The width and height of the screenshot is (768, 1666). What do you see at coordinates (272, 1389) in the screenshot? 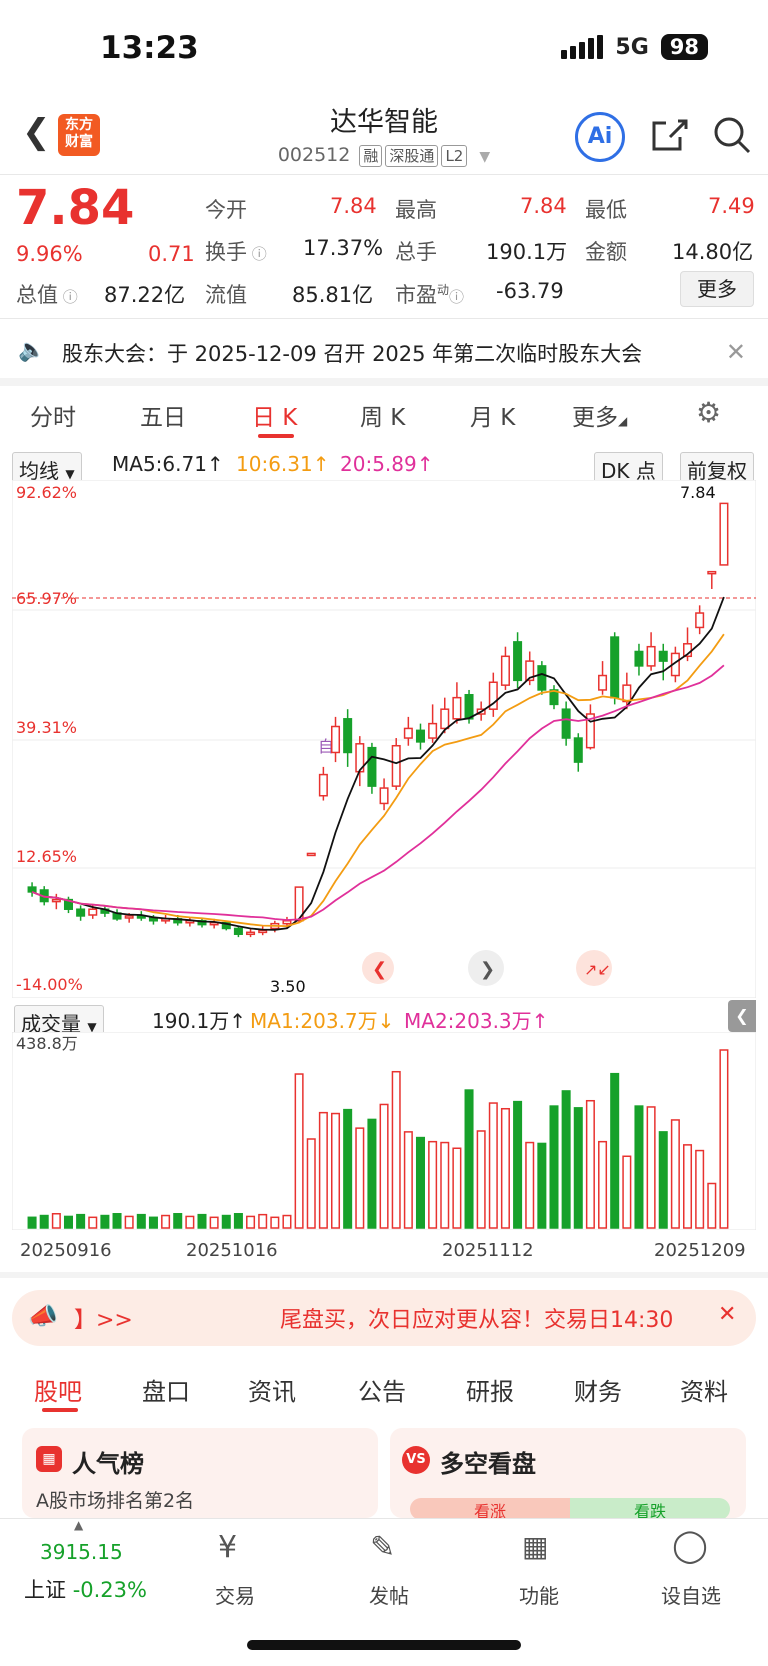
I see `tab-news: 资讯` at bounding box center [272, 1389].